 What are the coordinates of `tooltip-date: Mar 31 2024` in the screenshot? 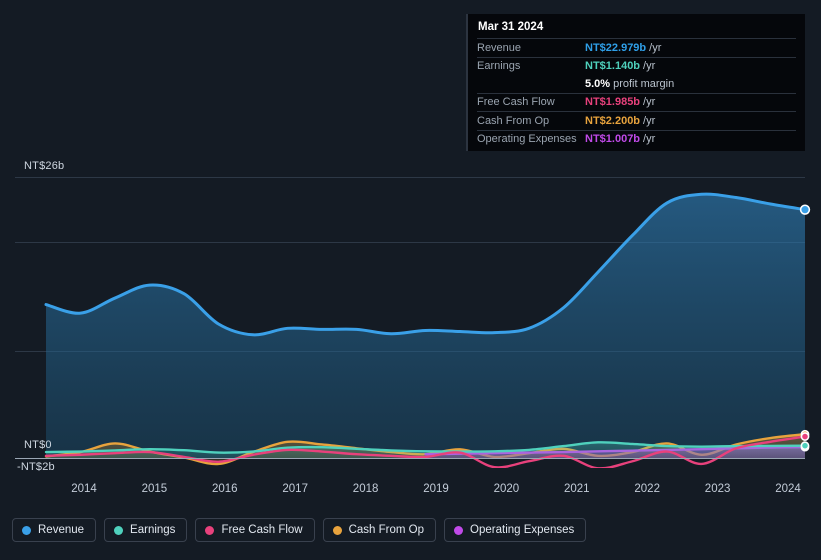 It's located at (511, 27).